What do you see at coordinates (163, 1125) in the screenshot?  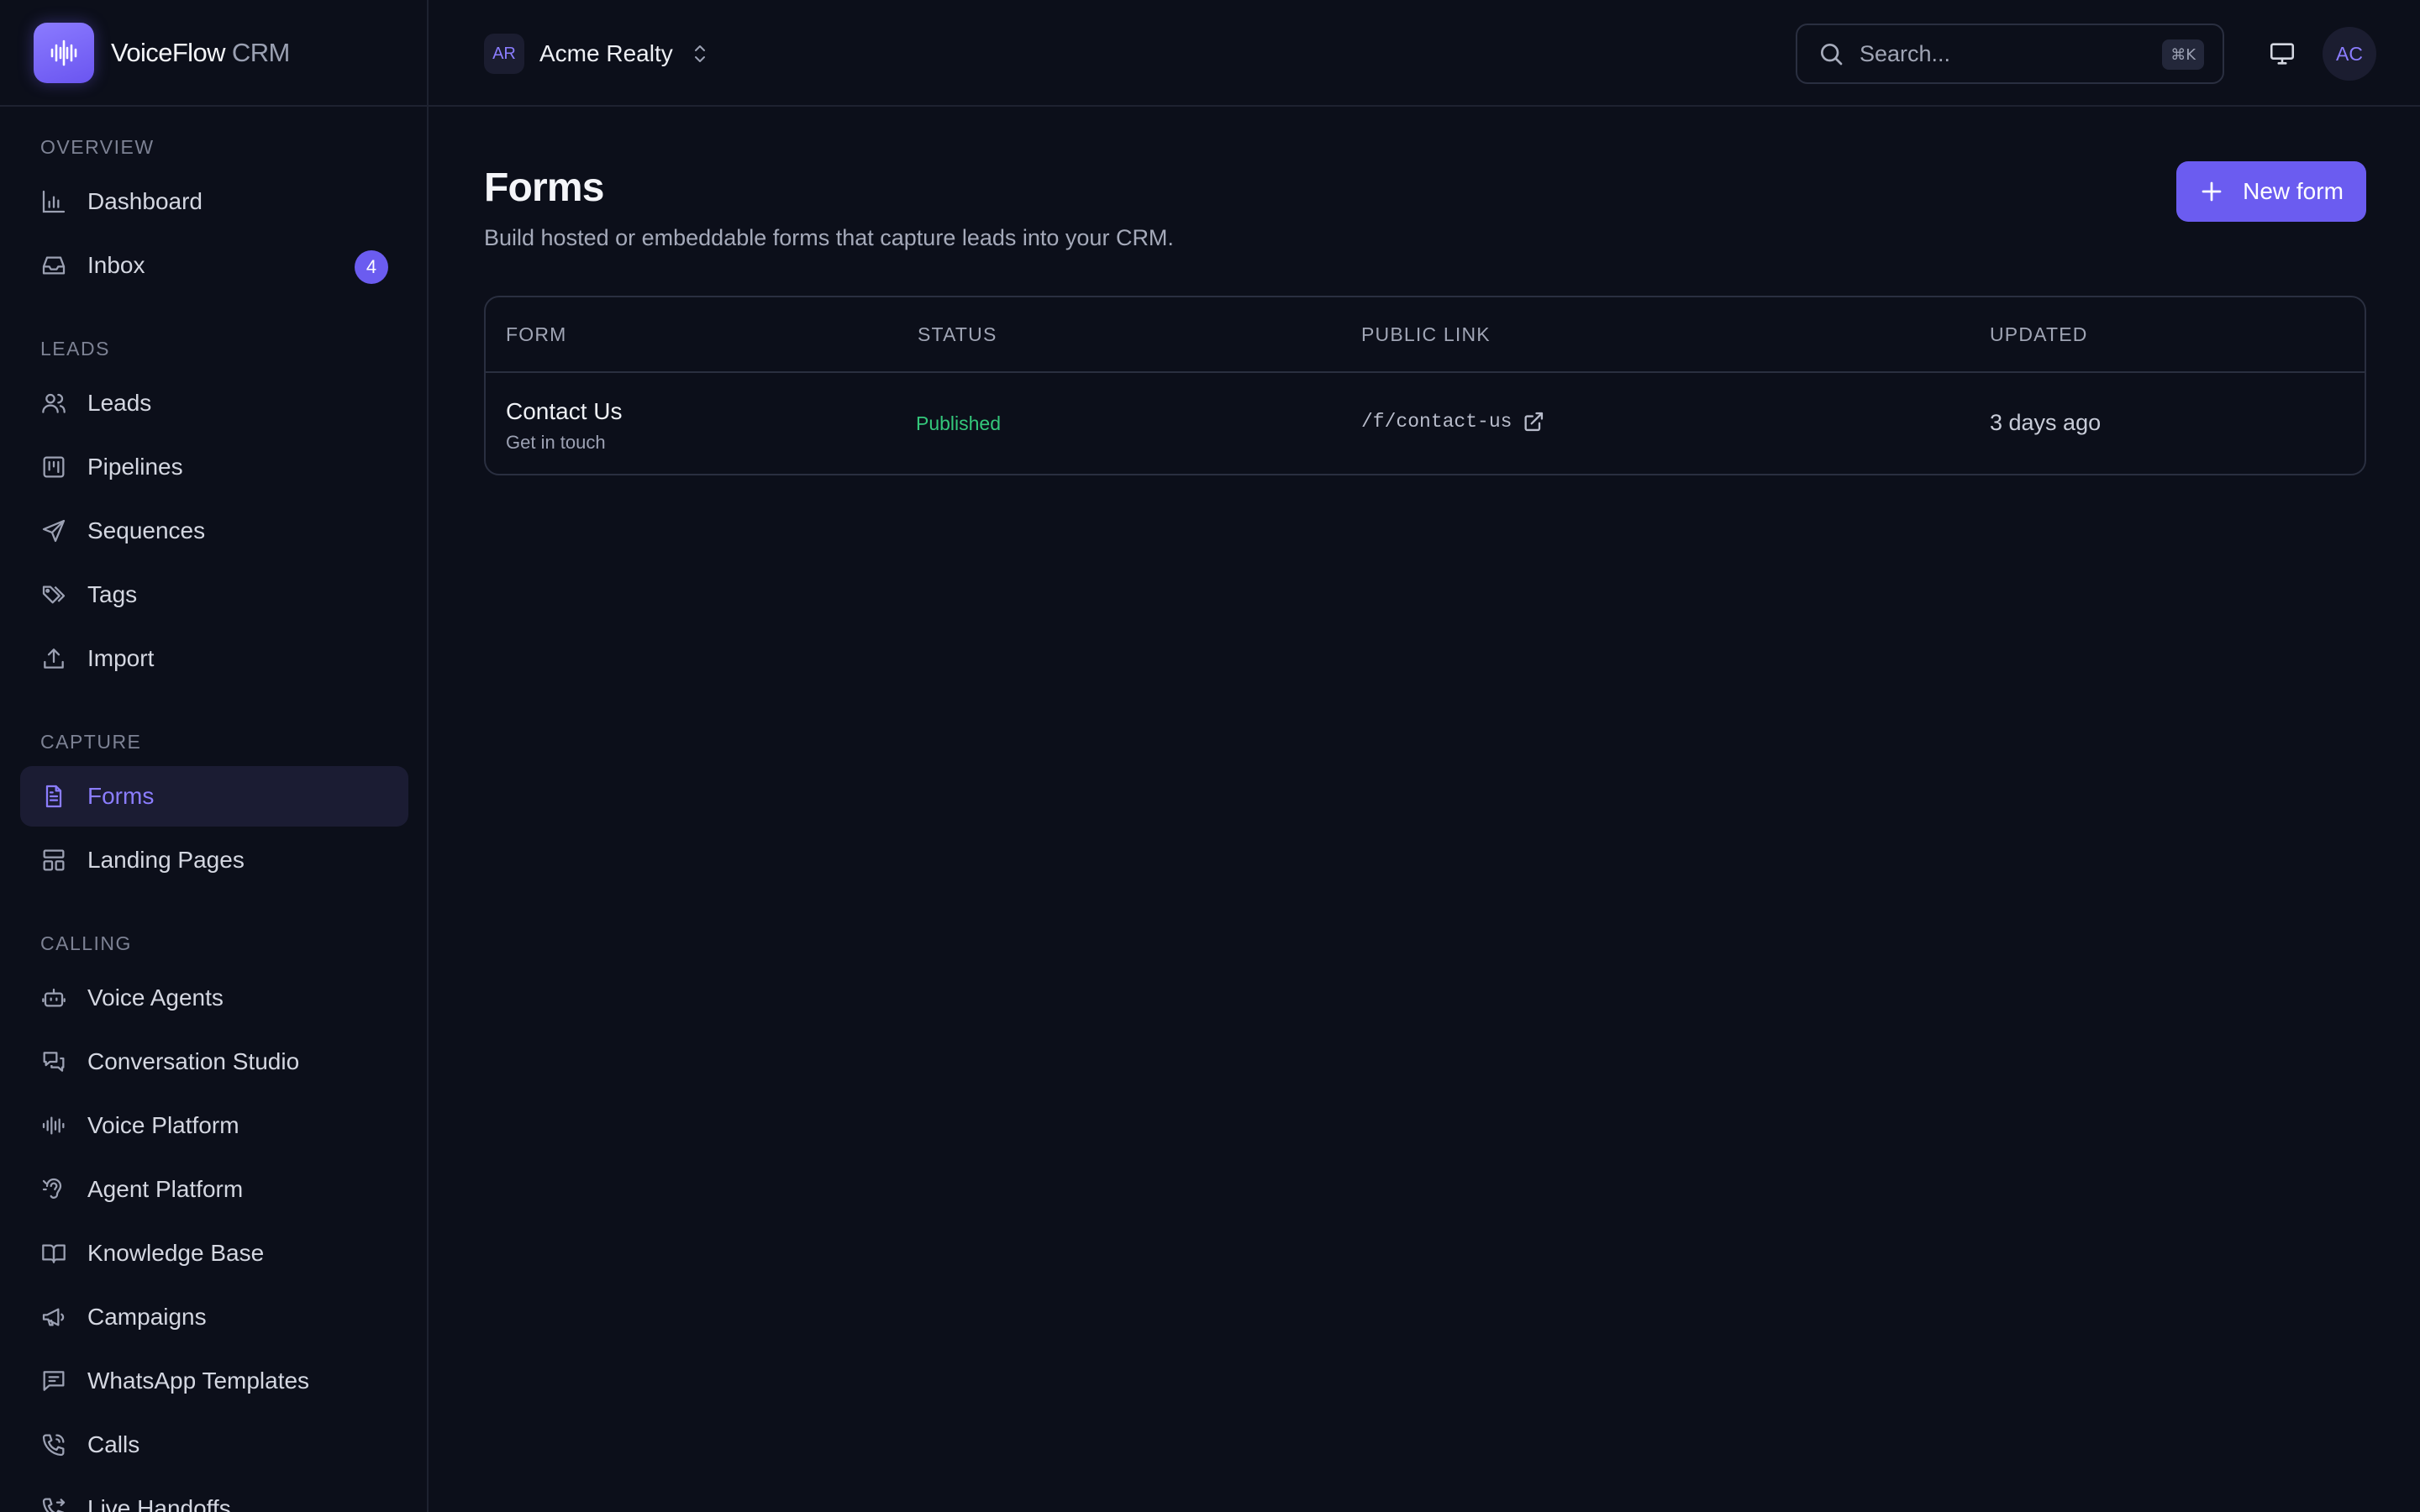 I see `sidebar-item-label: Voice Platform` at bounding box center [163, 1125].